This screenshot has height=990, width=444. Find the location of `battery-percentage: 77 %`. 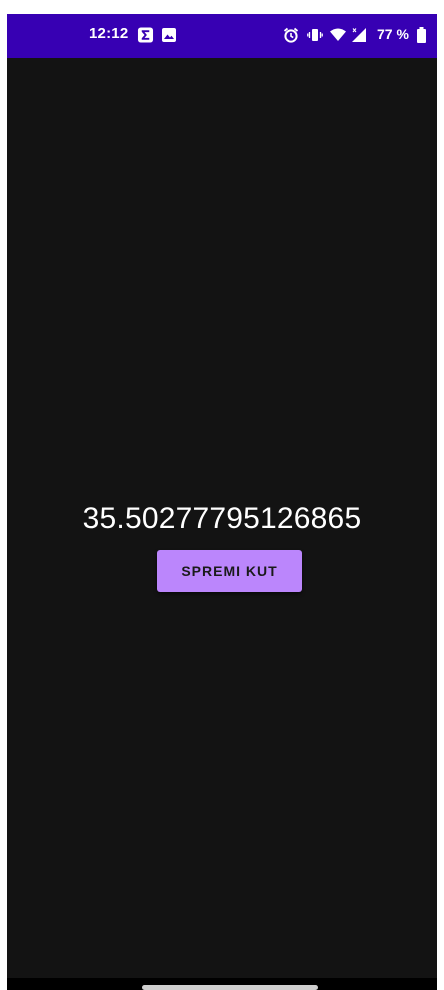

battery-percentage: 77 % is located at coordinates (393, 34).